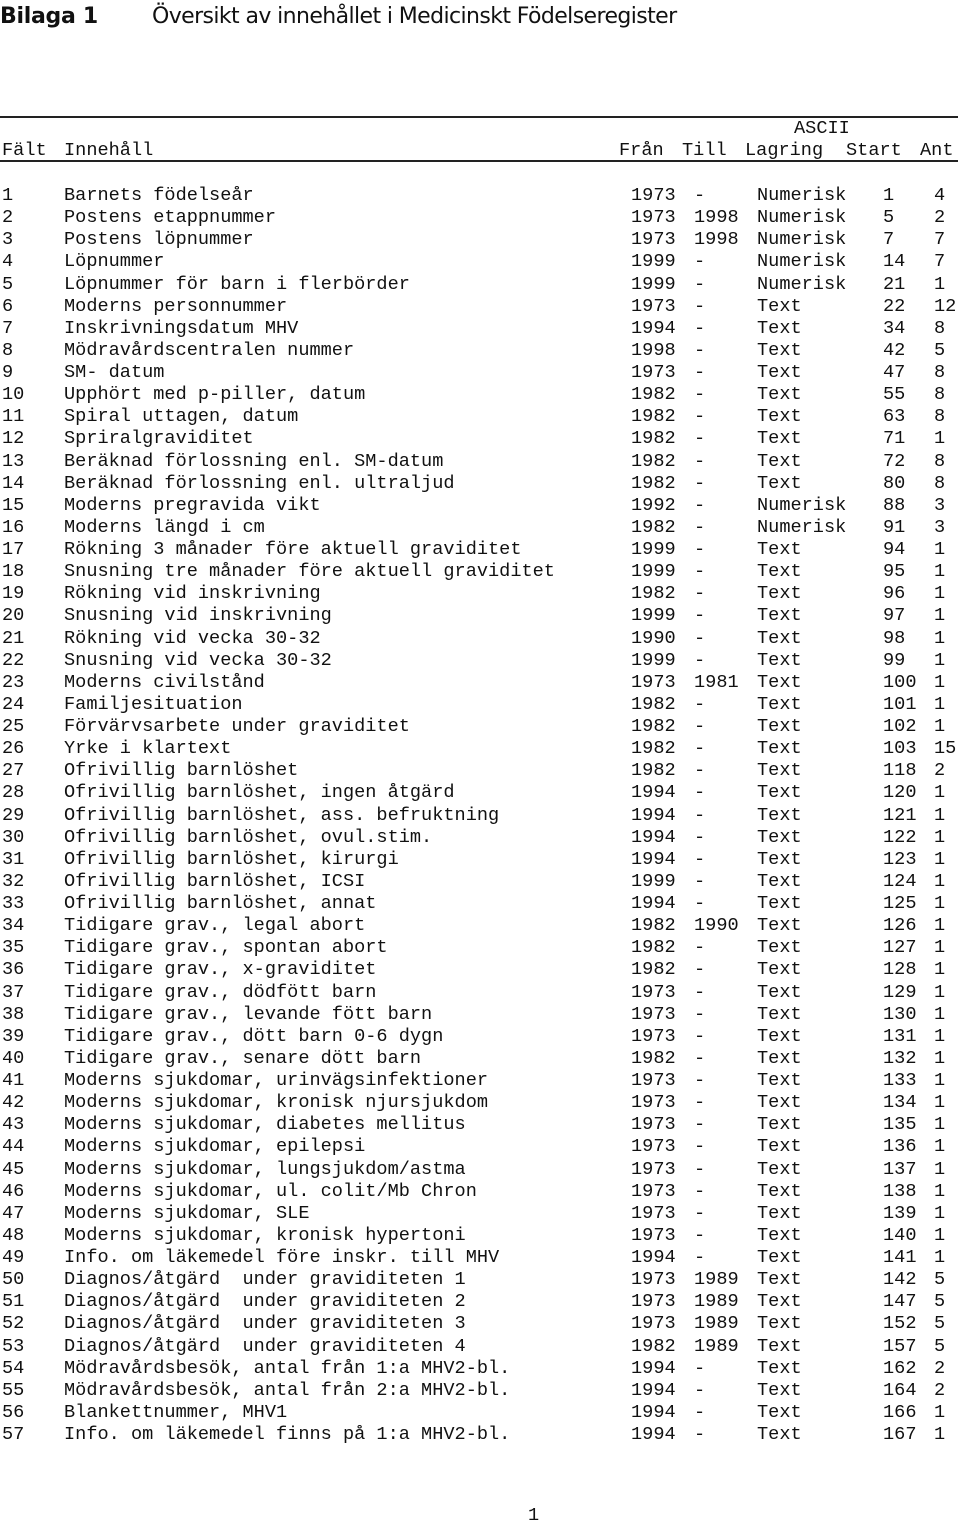 The image size is (960, 1527). What do you see at coordinates (480, 639) in the screenshot?
I see `table-row: 21 Rökning vid vecka 30-32 1990- Text 98 1` at bounding box center [480, 639].